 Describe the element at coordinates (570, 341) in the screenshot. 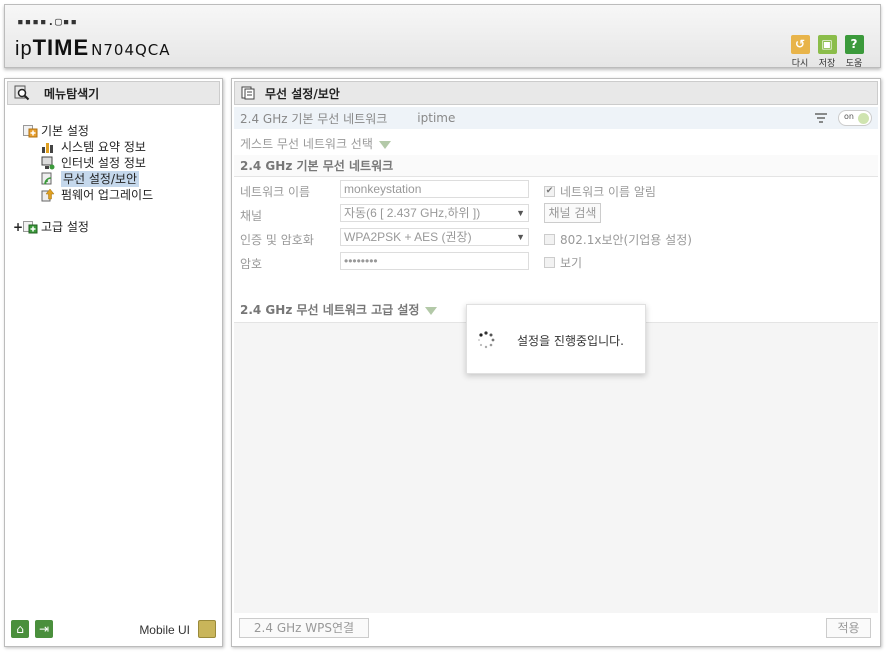

I see `progress-message: 설정을 진행중입니다.` at that location.